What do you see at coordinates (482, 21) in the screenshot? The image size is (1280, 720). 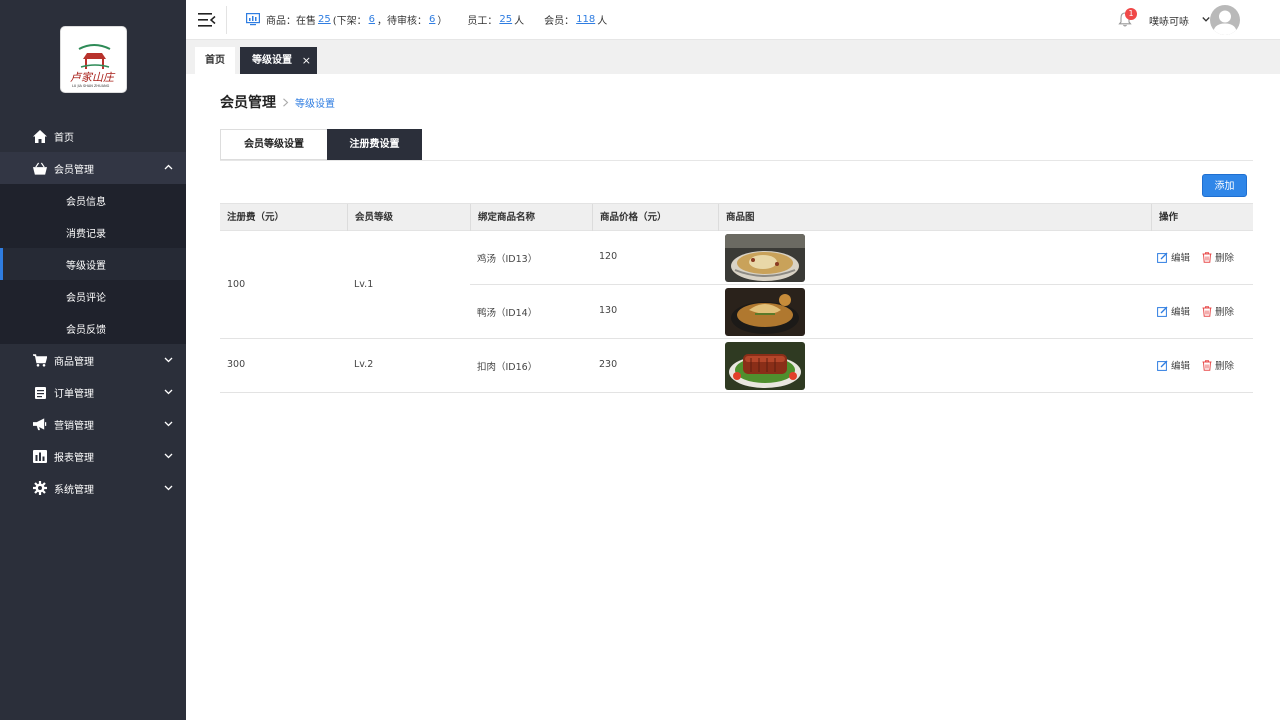 I see `staff-label: 员工：` at bounding box center [482, 21].